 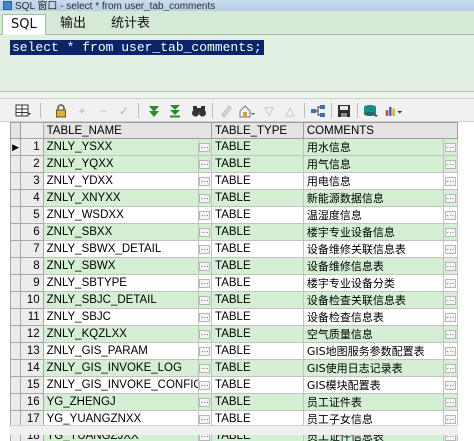 I want to click on fetch-all-icon, so click(x=175, y=110).